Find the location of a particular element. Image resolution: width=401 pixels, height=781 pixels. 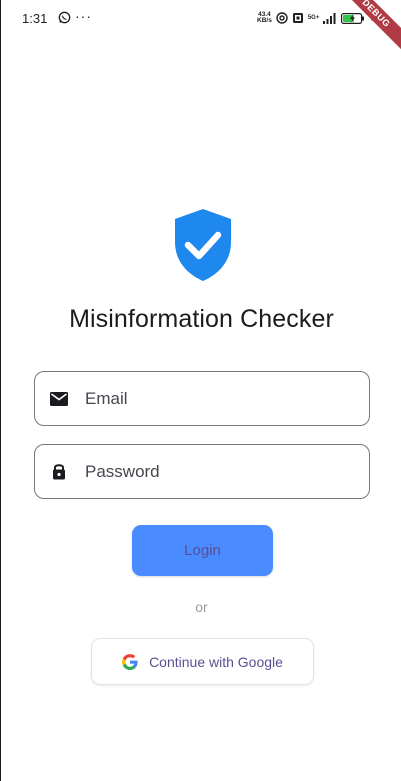

google-signin-label: Continue with Google is located at coordinates (216, 661).